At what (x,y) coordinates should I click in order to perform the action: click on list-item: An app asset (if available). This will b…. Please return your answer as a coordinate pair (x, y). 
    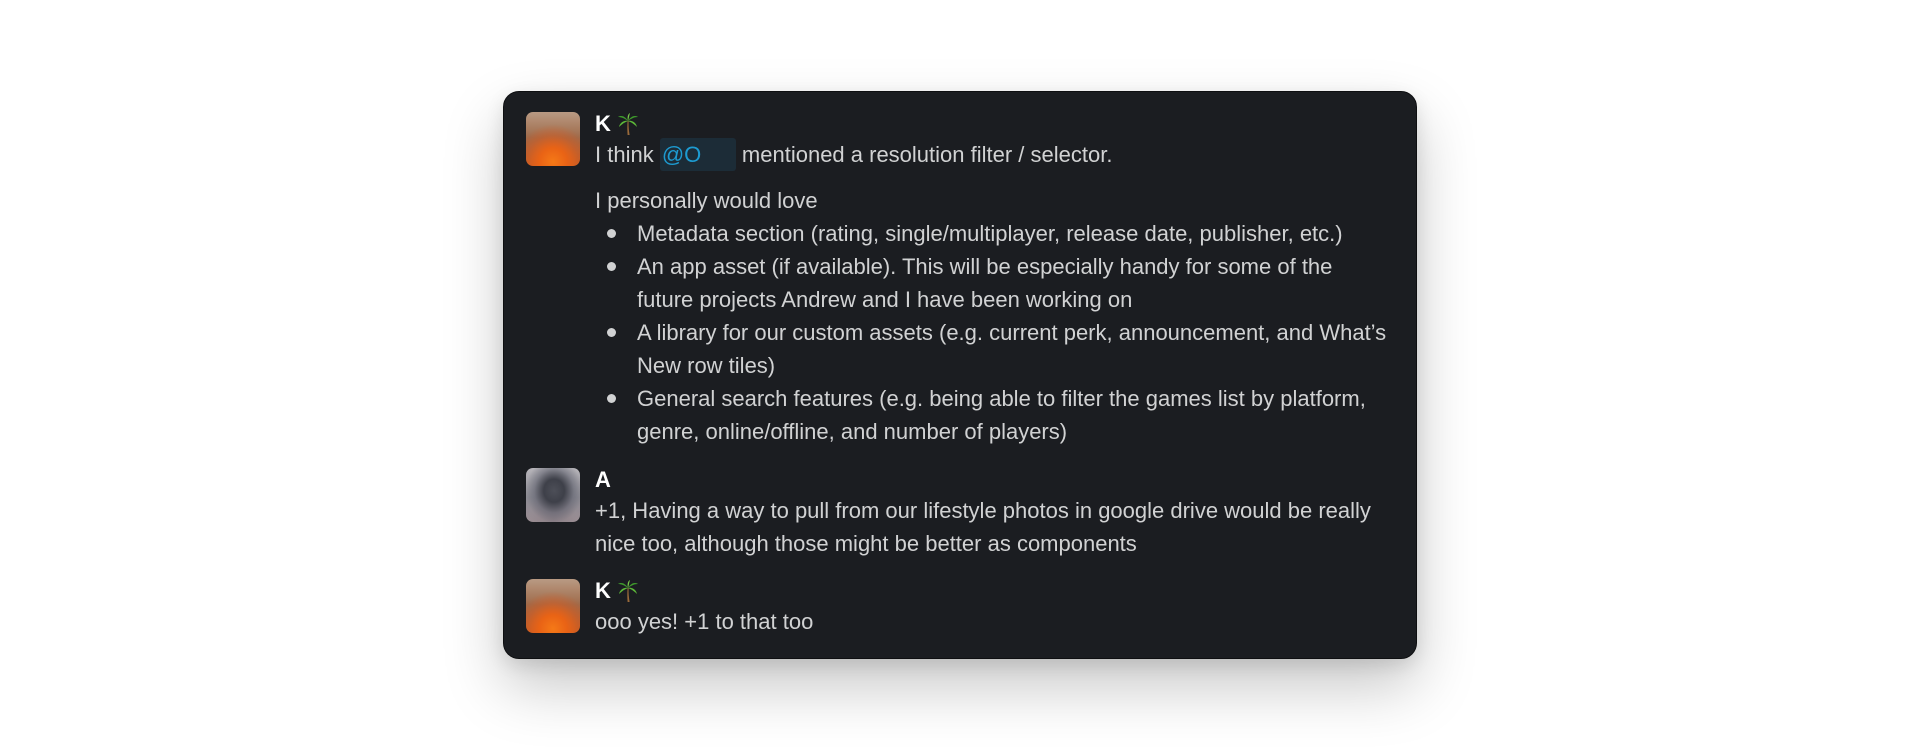
    Looking at the image, I should click on (994, 283).